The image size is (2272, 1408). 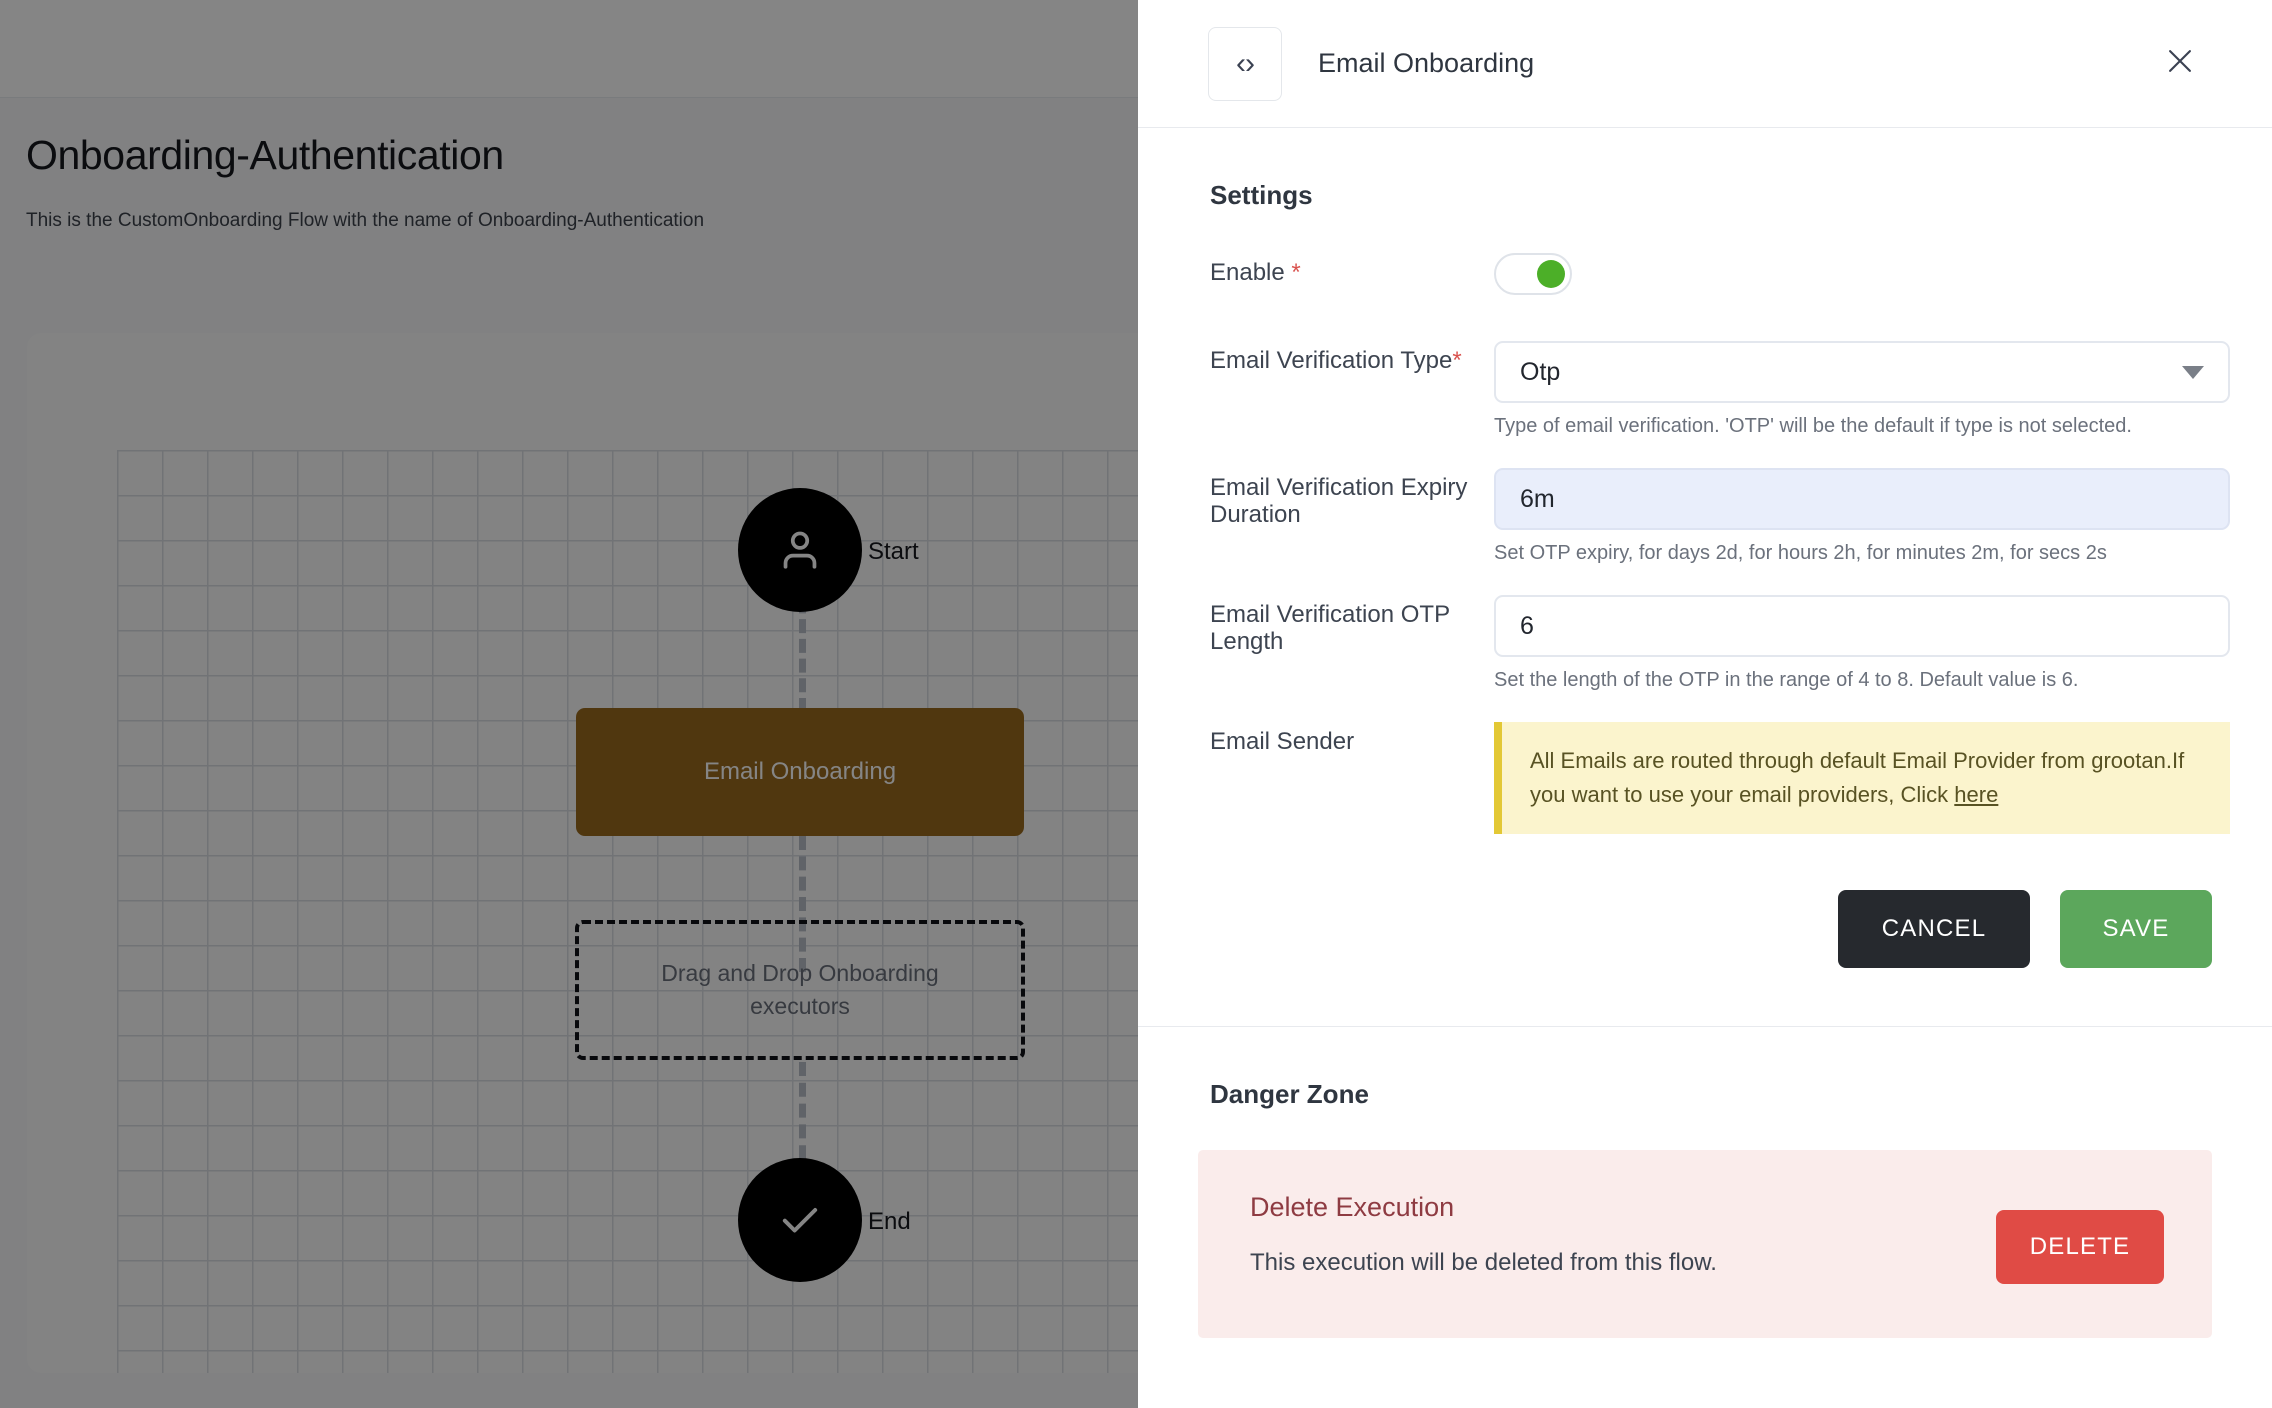 What do you see at coordinates (1339, 501) in the screenshot?
I see `field-expiry-duration-label: Email Verification Expiry Duration` at bounding box center [1339, 501].